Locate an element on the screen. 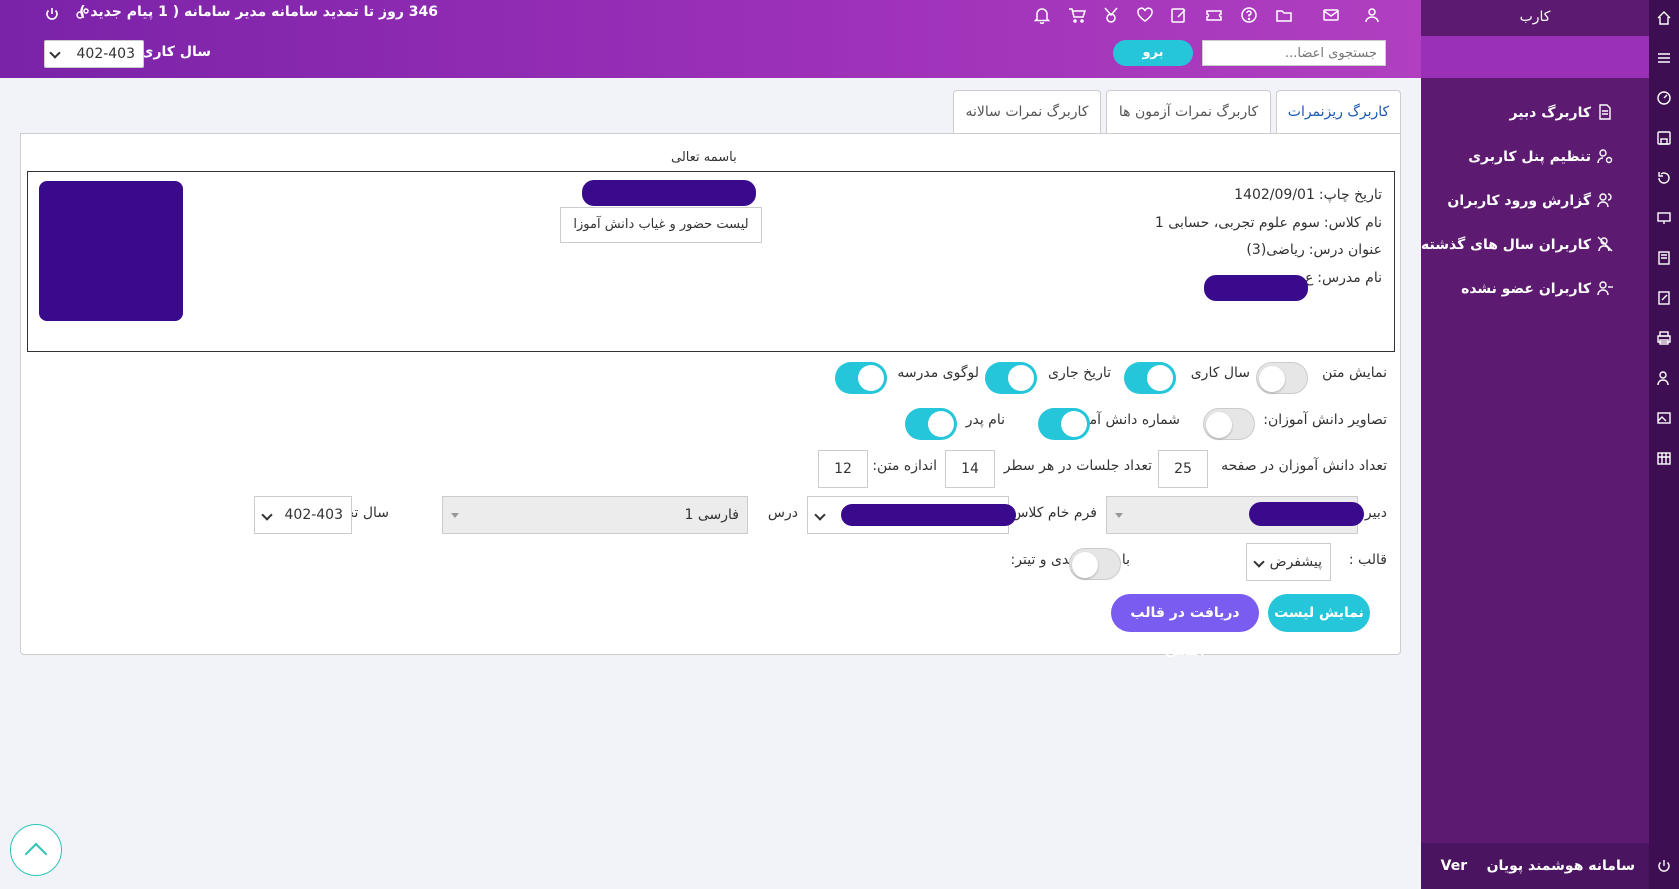 The height and width of the screenshot is (889, 1679). sidebar-band is located at coordinates (1535, 57).